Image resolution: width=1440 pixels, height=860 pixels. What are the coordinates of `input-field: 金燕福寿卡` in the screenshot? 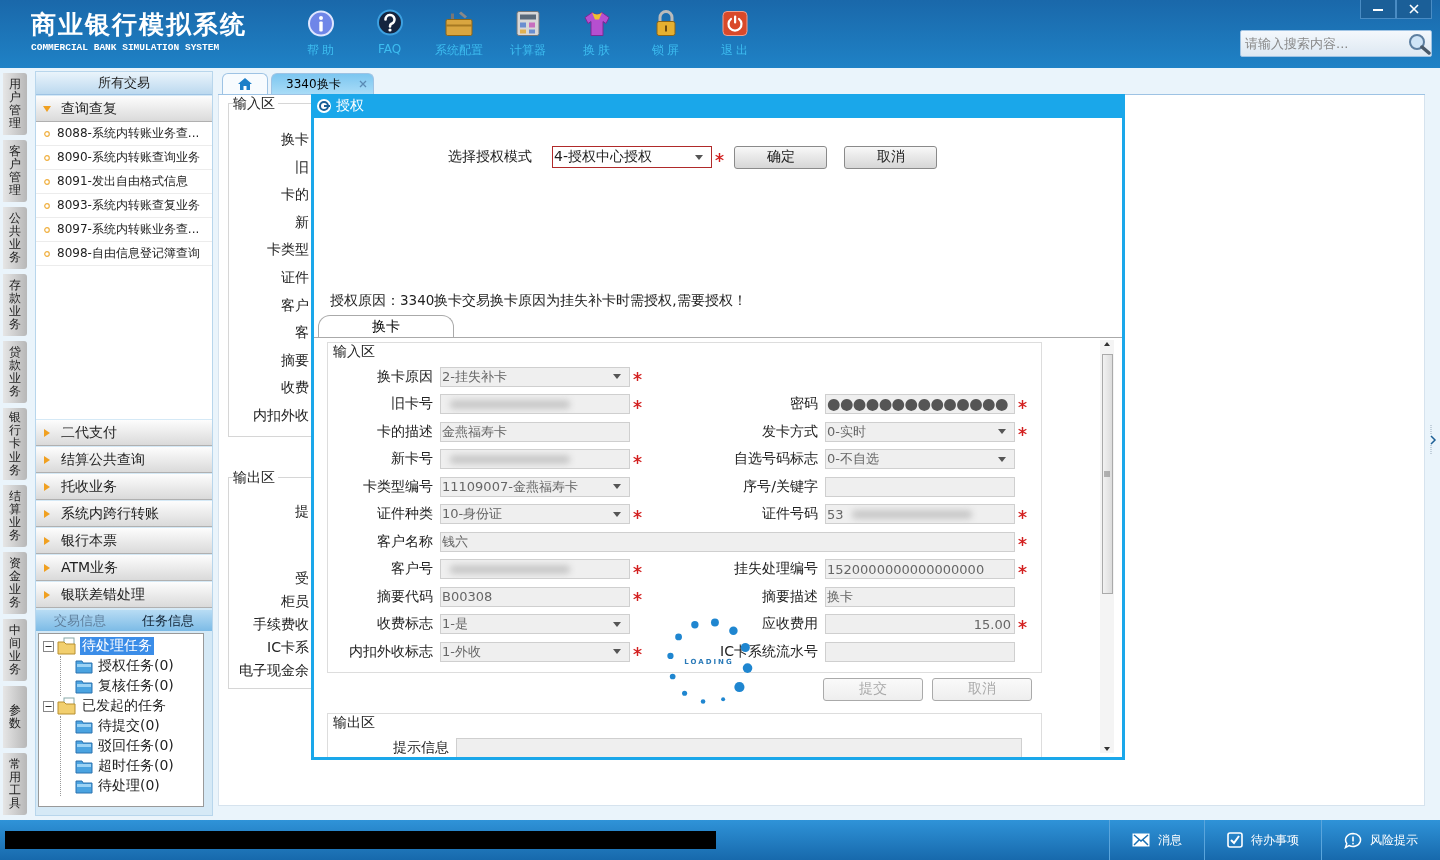 It's located at (535, 431).